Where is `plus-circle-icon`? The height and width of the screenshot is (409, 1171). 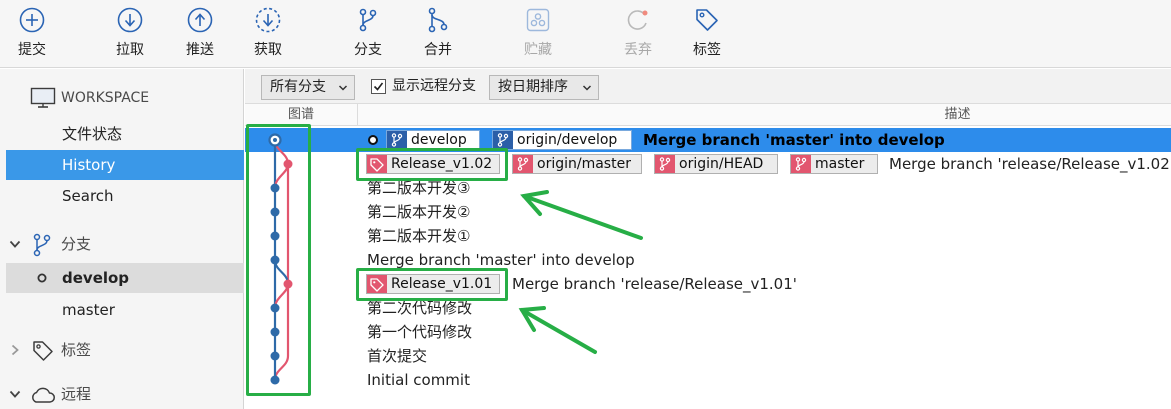
plus-circle-icon is located at coordinates (32, 20).